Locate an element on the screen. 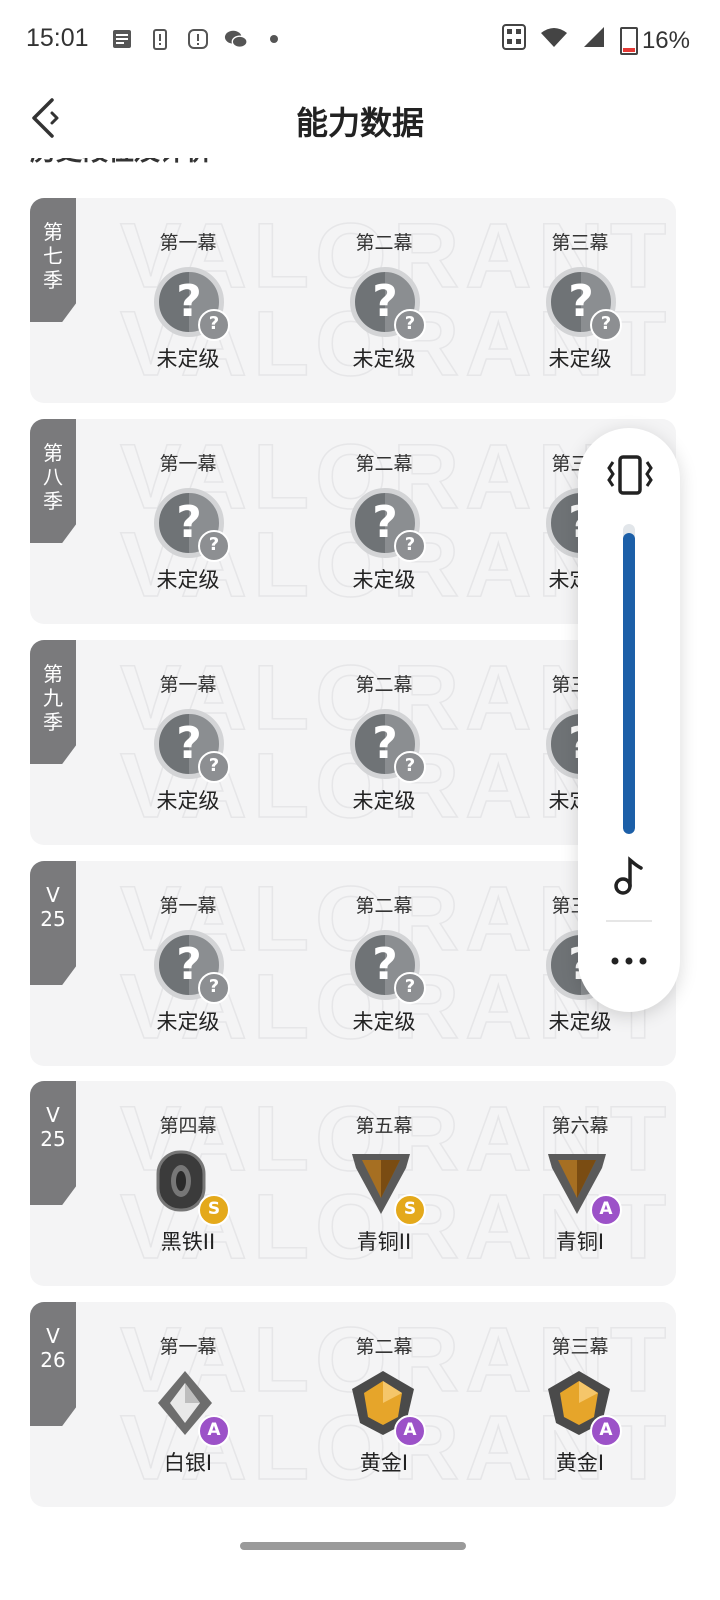 The width and height of the screenshot is (720, 1600). rank-label: 青铜I is located at coordinates (580, 1242).